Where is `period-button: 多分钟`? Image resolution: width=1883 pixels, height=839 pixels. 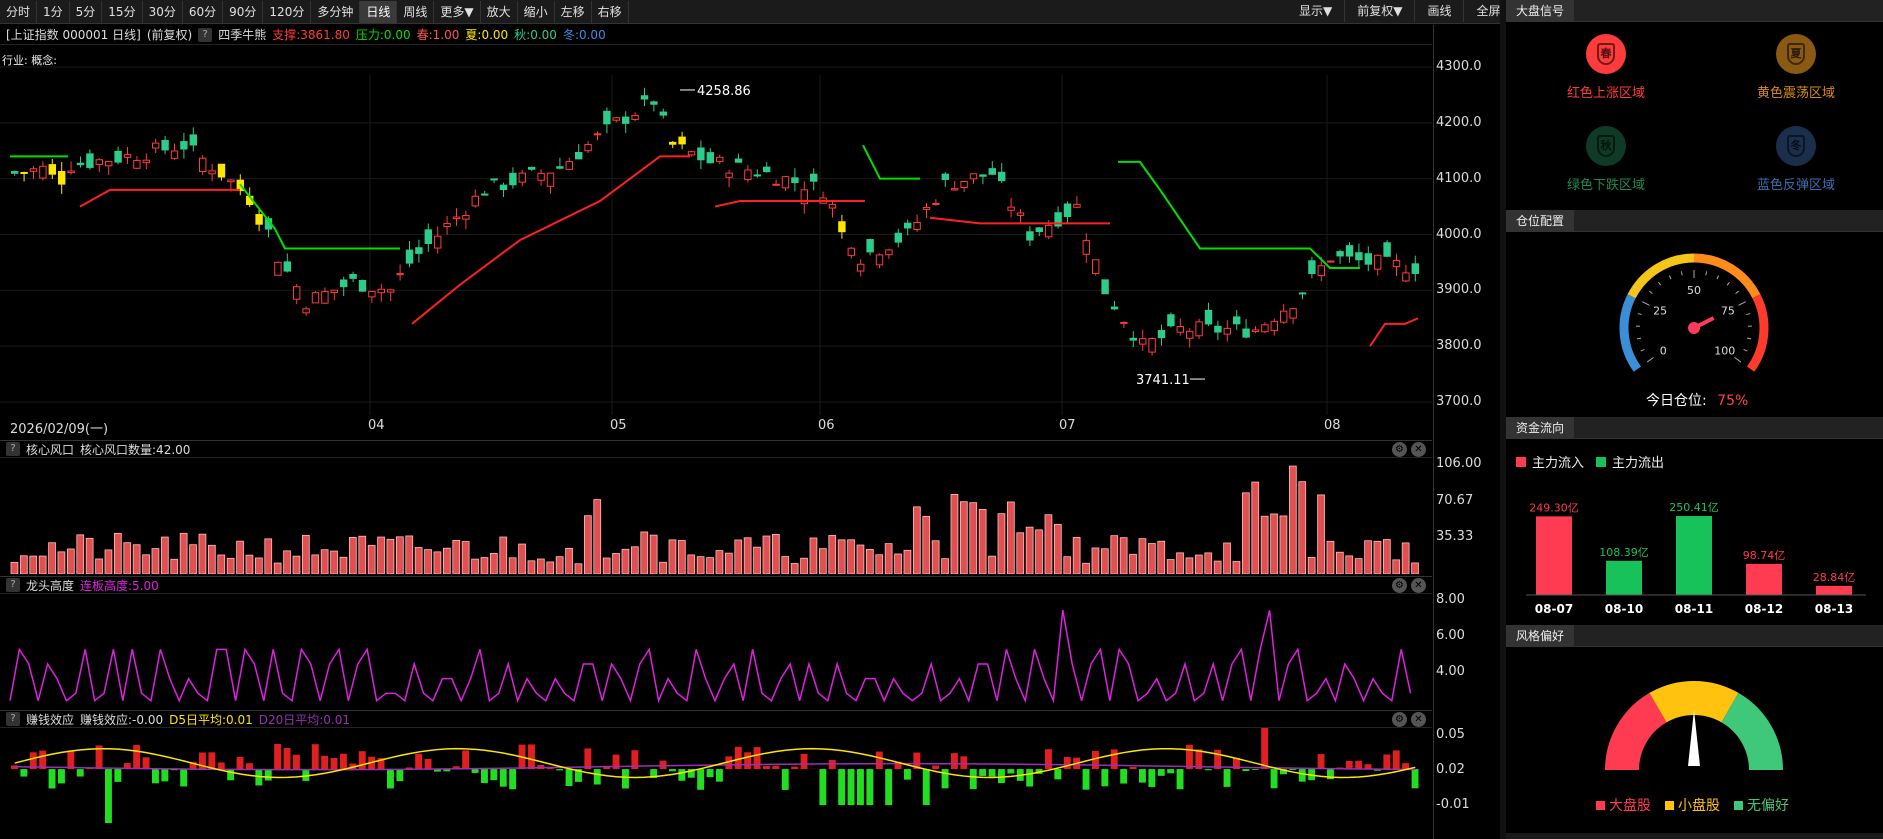 period-button: 多分钟 is located at coordinates (336, 11).